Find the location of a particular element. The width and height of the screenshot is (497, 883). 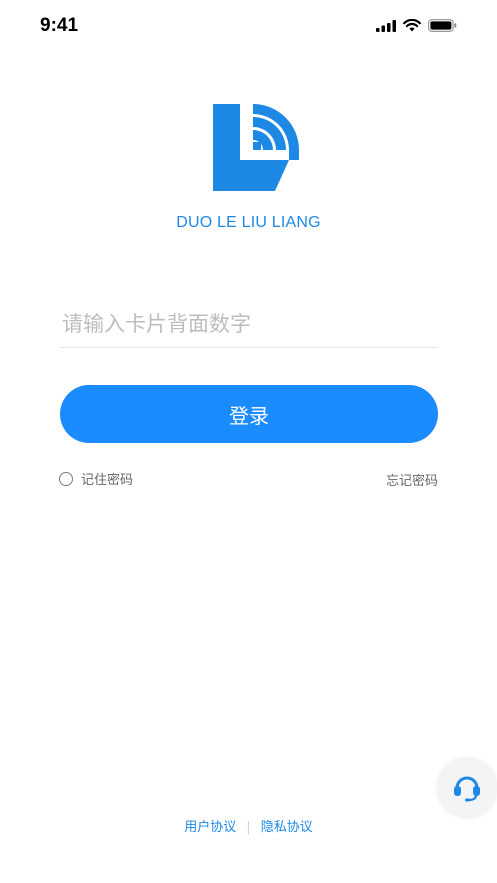

remember-password-toggle: 记住密码 is located at coordinates (96, 478).